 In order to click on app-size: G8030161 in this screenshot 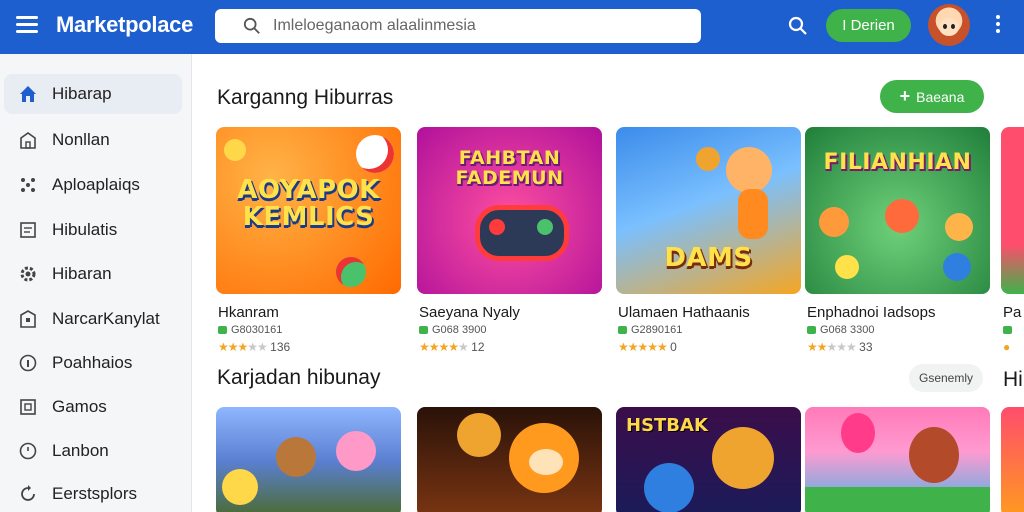, I will do `click(250, 330)`.